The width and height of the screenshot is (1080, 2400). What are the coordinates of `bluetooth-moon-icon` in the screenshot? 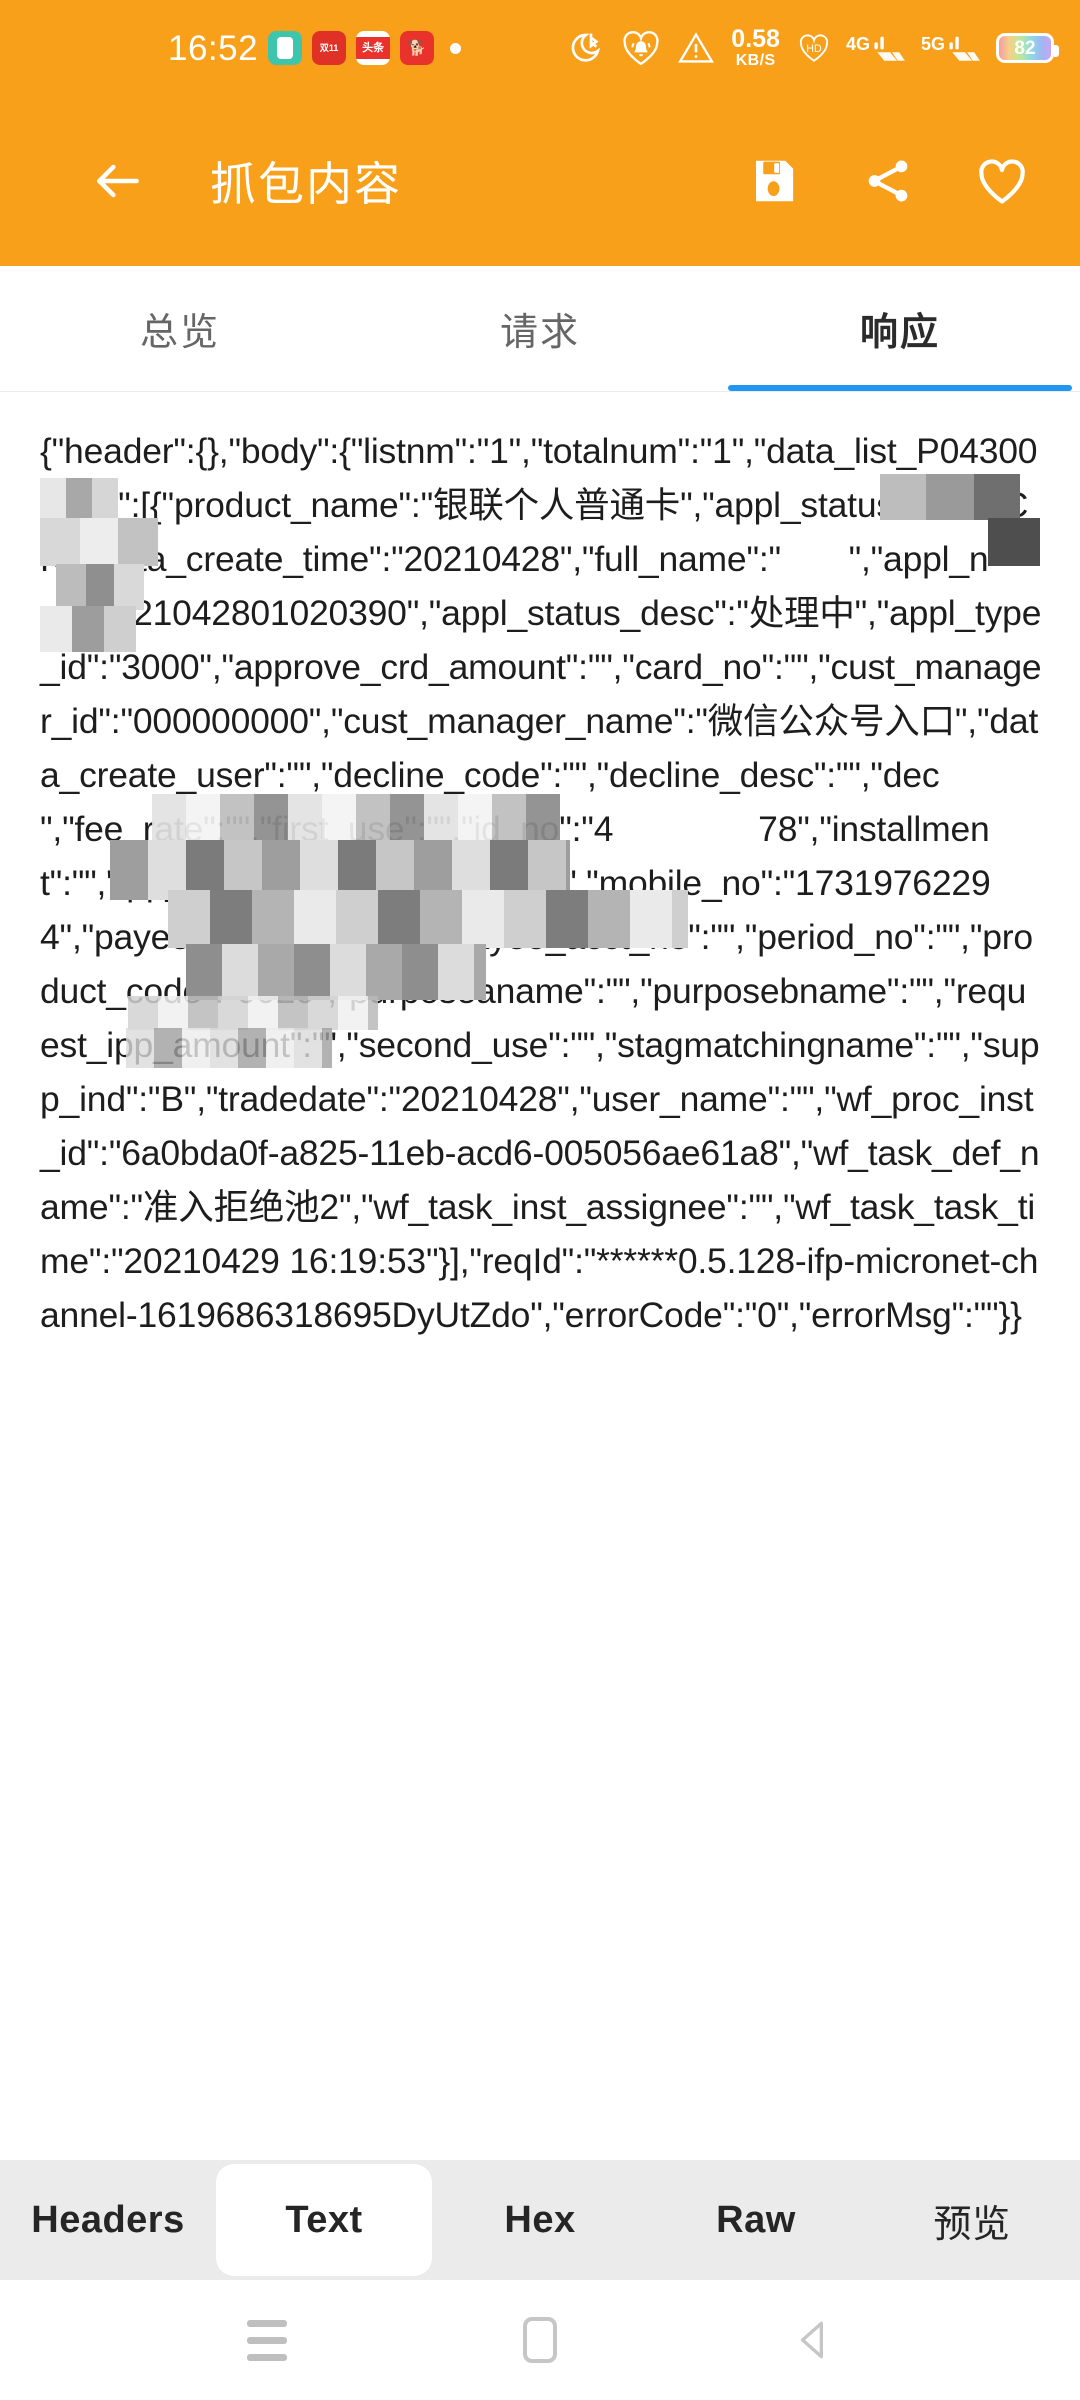 It's located at (585, 48).